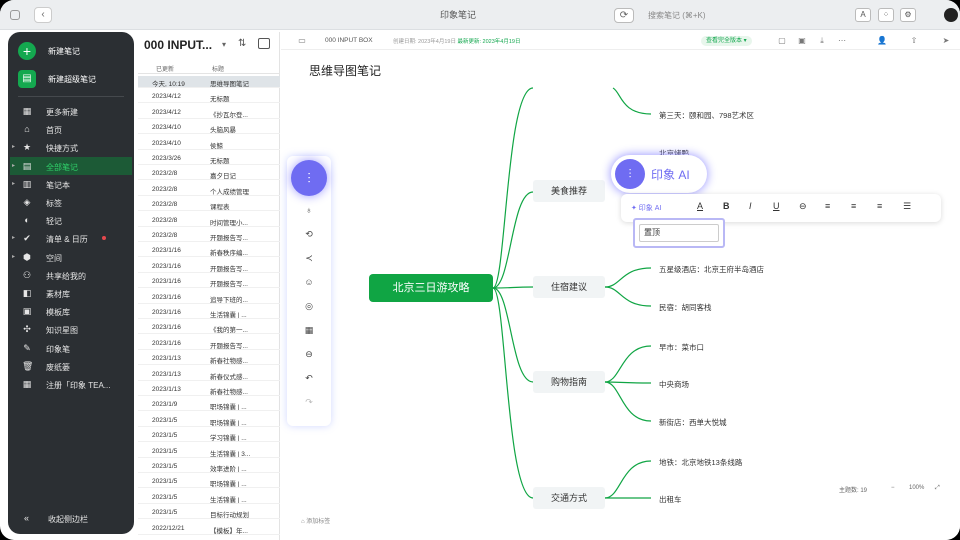  I want to click on table-row: 2023/2/8 课程表, so click(209, 205).